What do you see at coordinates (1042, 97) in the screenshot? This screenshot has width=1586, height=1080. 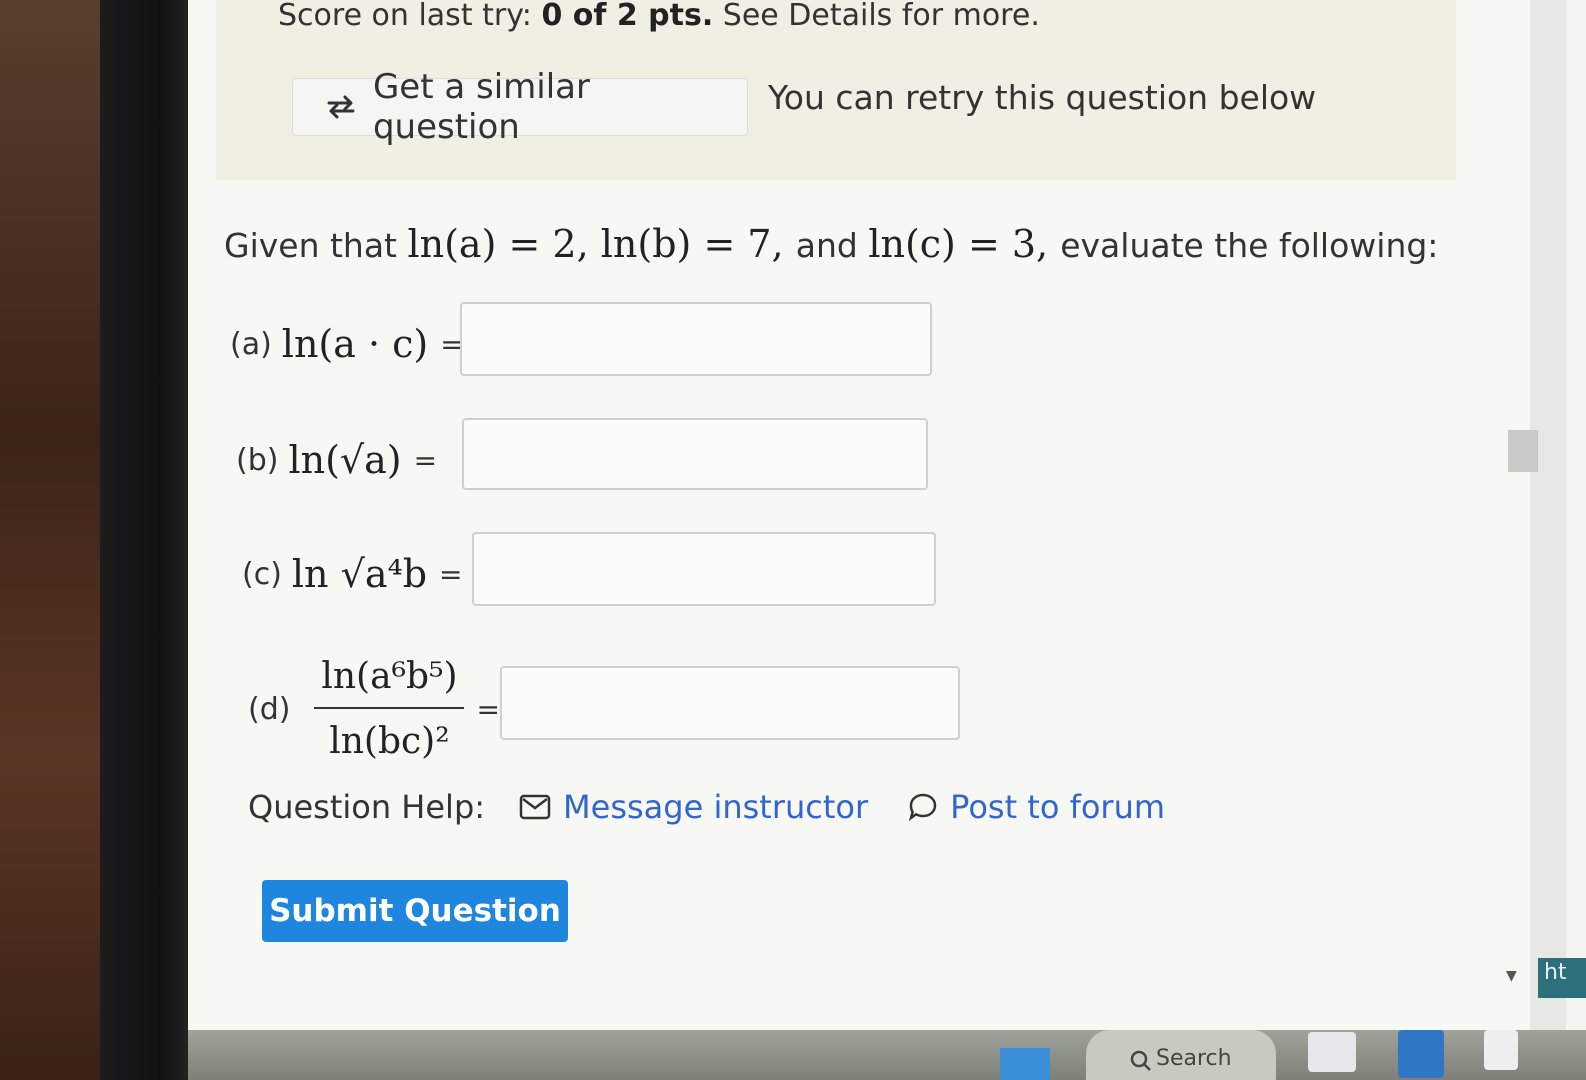 I see `retry-message: You can retry this question below` at bounding box center [1042, 97].